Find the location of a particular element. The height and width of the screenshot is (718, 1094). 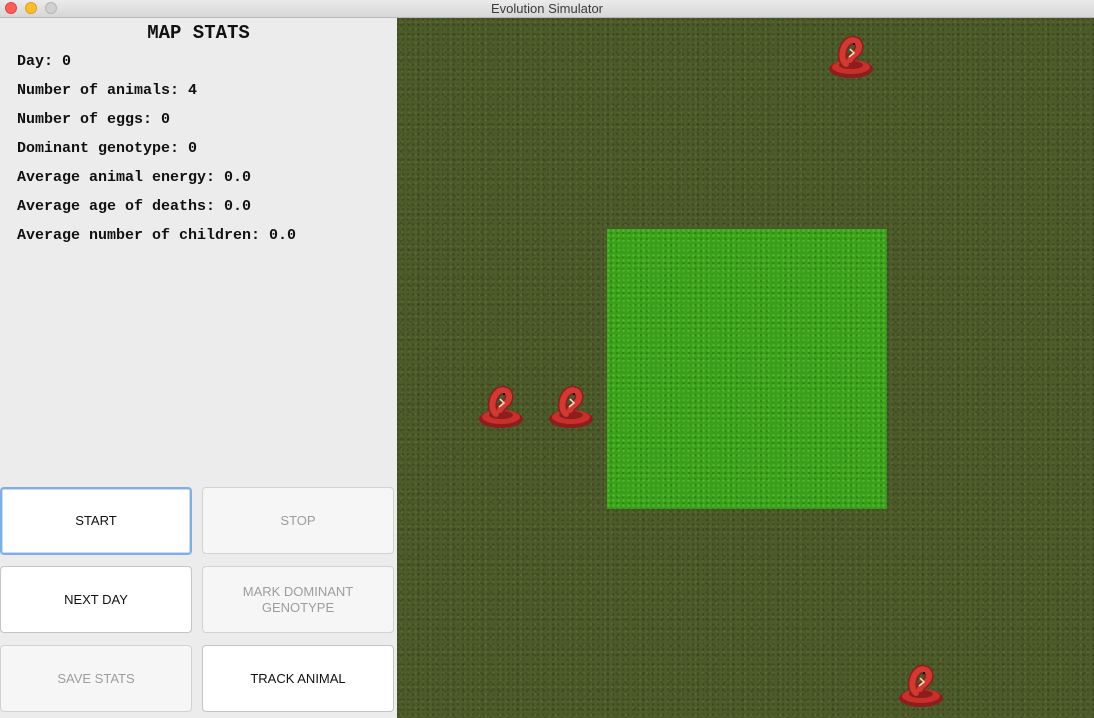

stop-button-label: STOP is located at coordinates (298, 520).